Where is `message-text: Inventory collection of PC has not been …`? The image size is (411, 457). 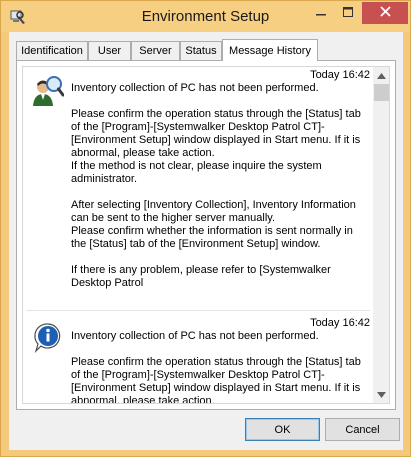
message-text: Inventory collection of PC has not been … is located at coordinates (216, 366).